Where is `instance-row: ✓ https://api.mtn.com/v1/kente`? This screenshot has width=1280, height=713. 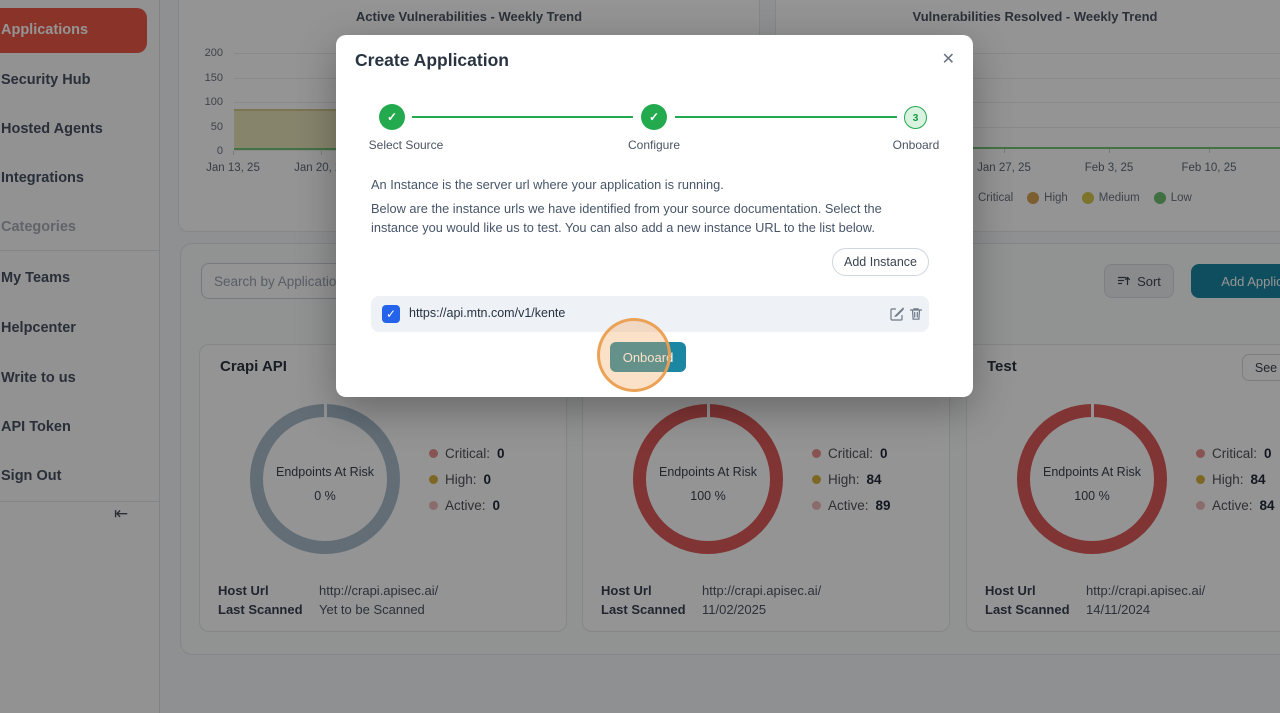 instance-row: ✓ https://api.mtn.com/v1/kente is located at coordinates (650, 314).